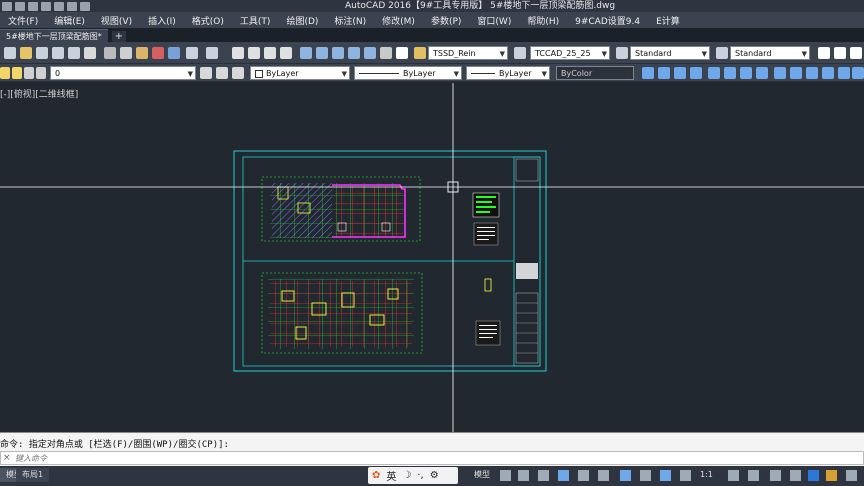  Describe the element at coordinates (505, 475) in the screenshot. I see `grid-icon` at that location.